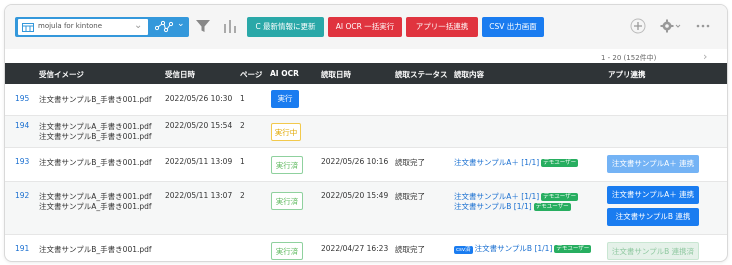  What do you see at coordinates (70, 26) in the screenshot?
I see `app-selector-label: mojula for kintone` at bounding box center [70, 26].